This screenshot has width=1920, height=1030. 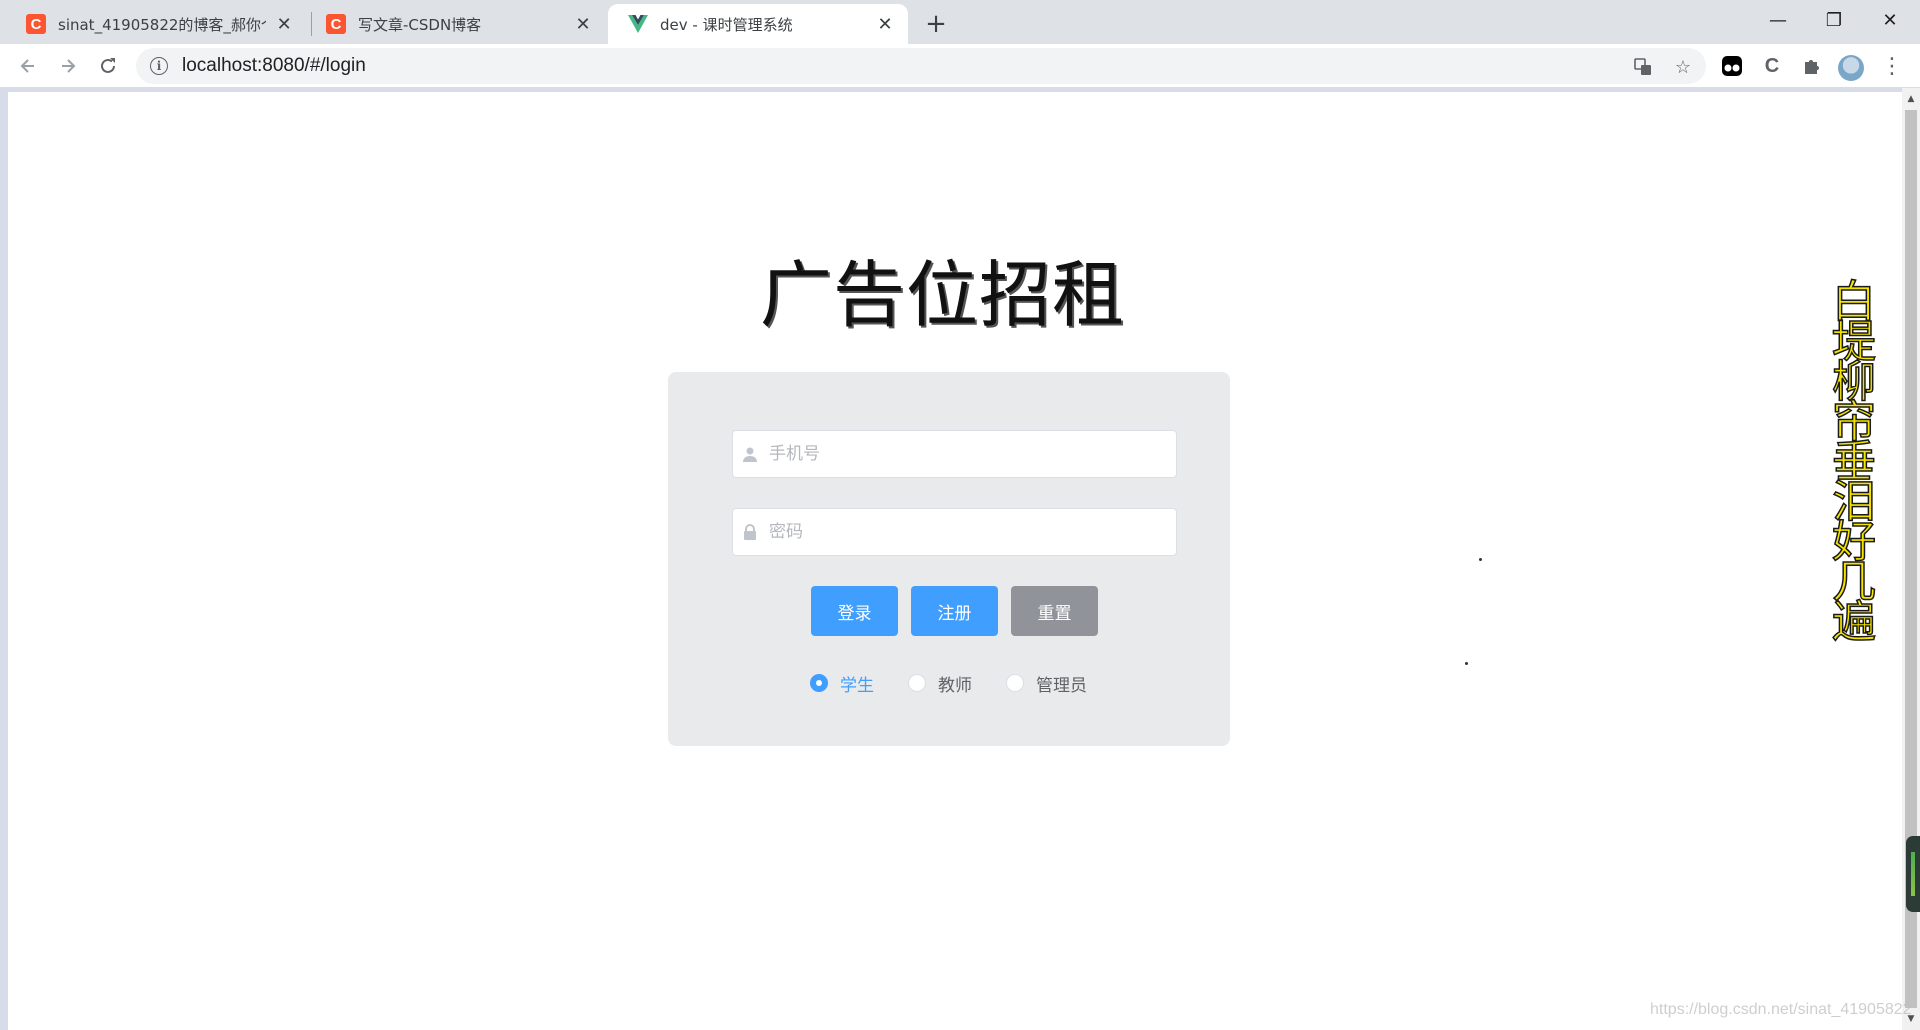 I want to click on minimize-button: —, so click(x=1778, y=20).